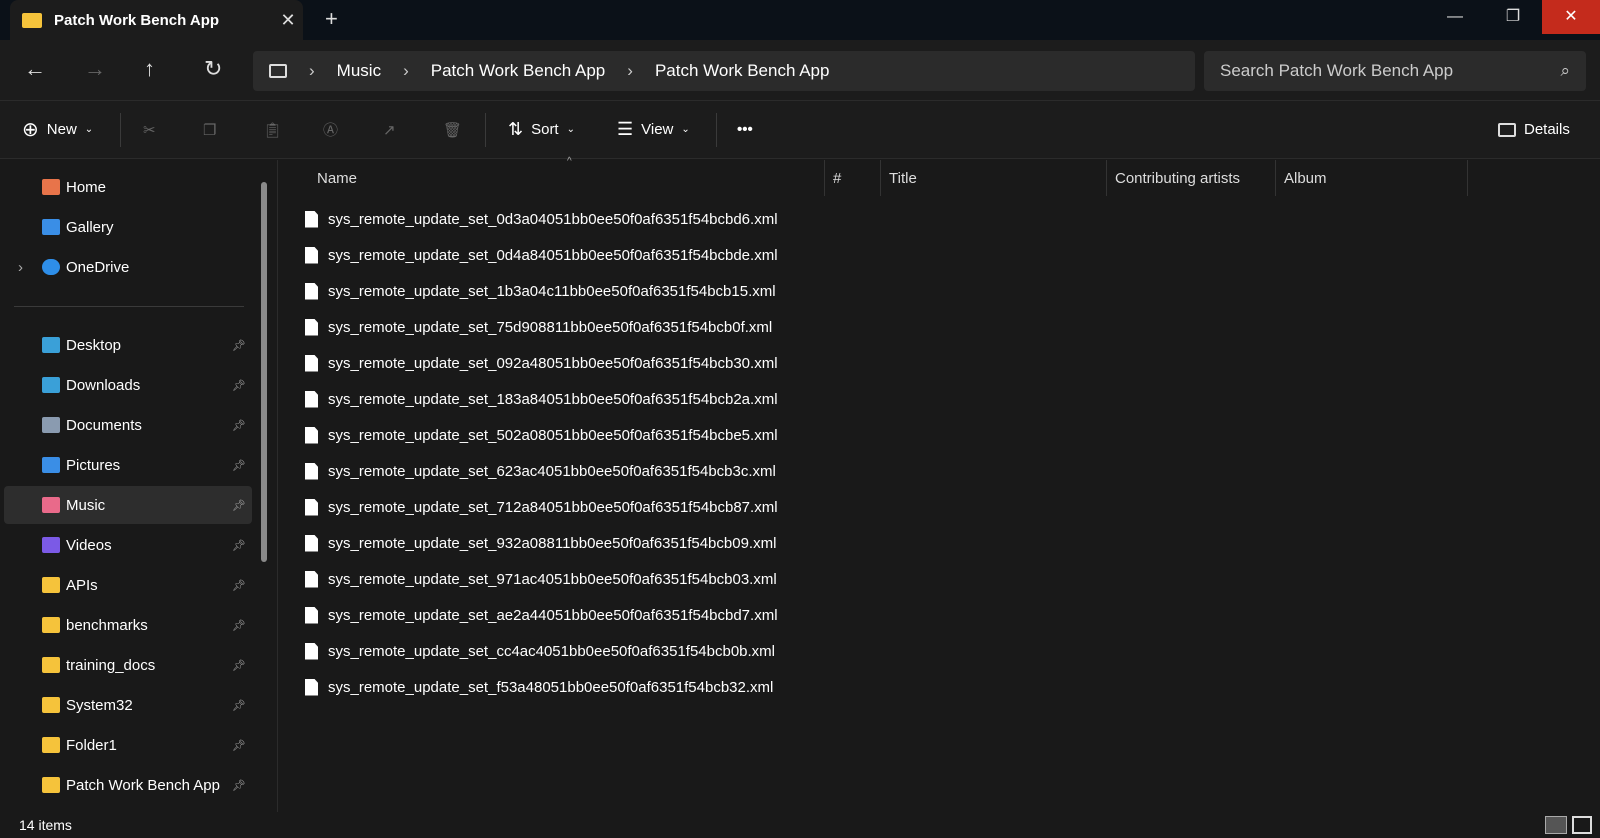 The image size is (1600, 838). Describe the element at coordinates (518, 71) in the screenshot. I see `breadcrumb-patch-work-bench-app: Patch Work Bench App` at that location.